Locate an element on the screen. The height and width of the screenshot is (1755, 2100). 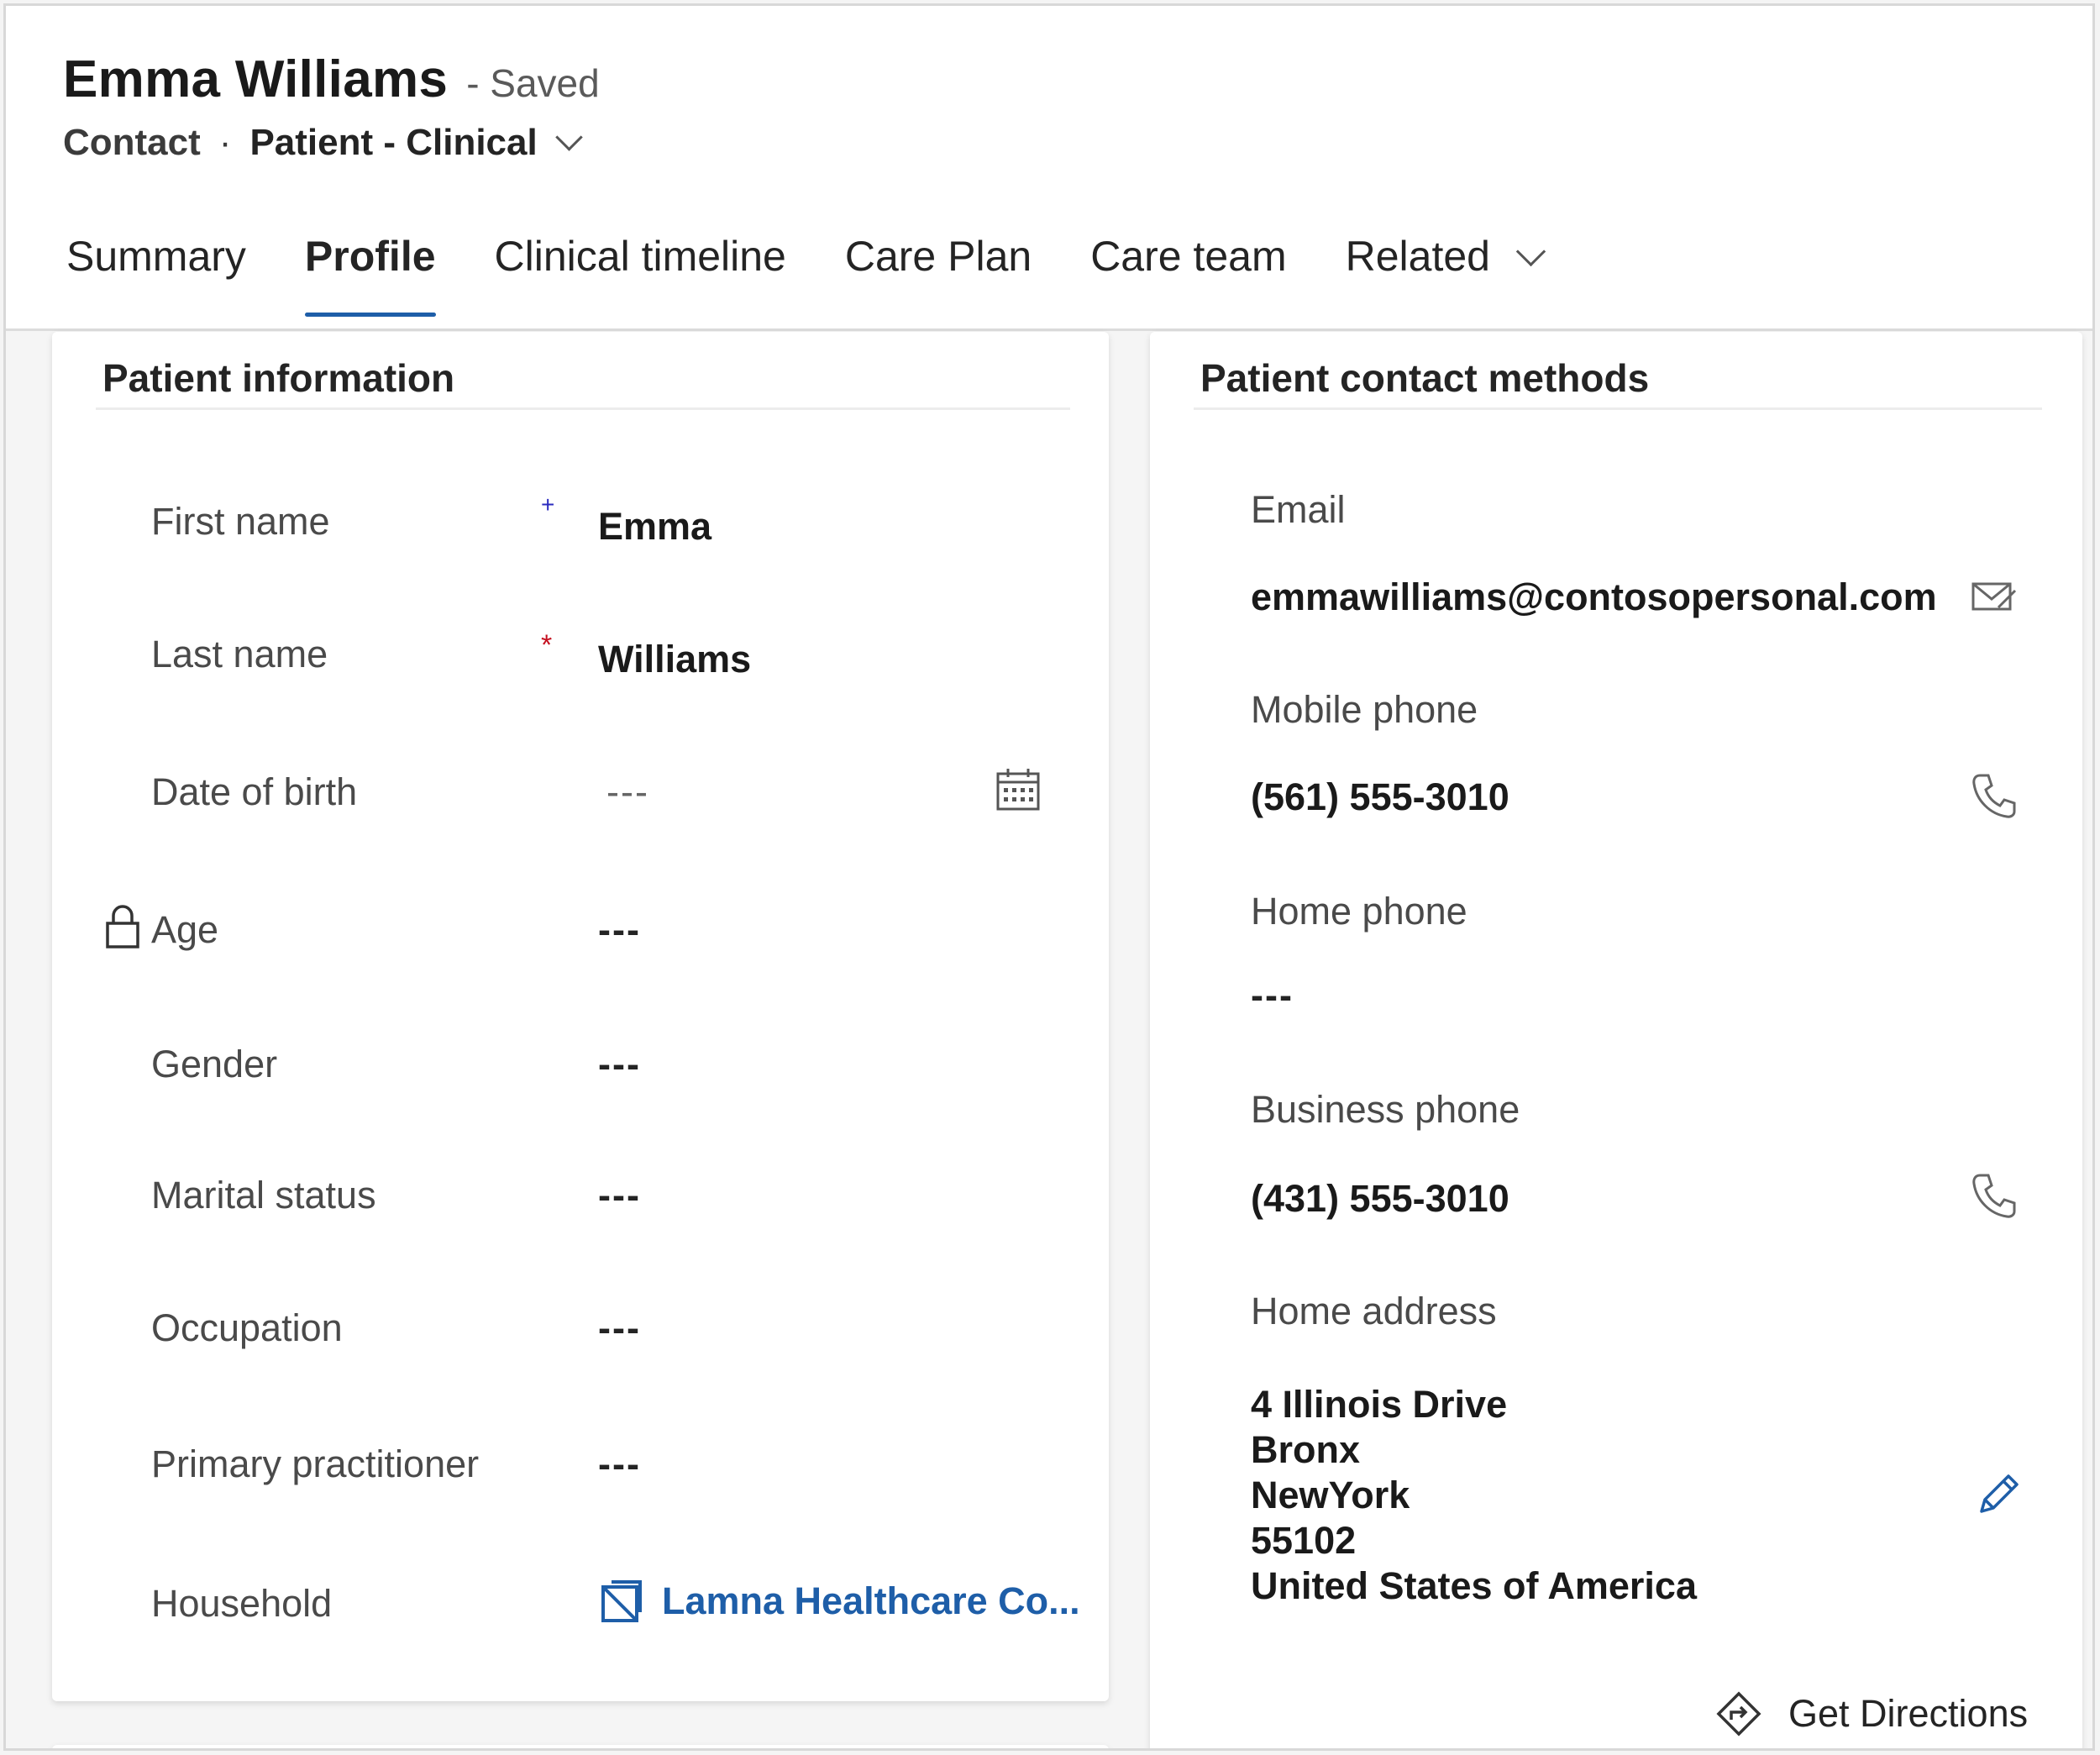
required-marker: * is located at coordinates (547, 645).